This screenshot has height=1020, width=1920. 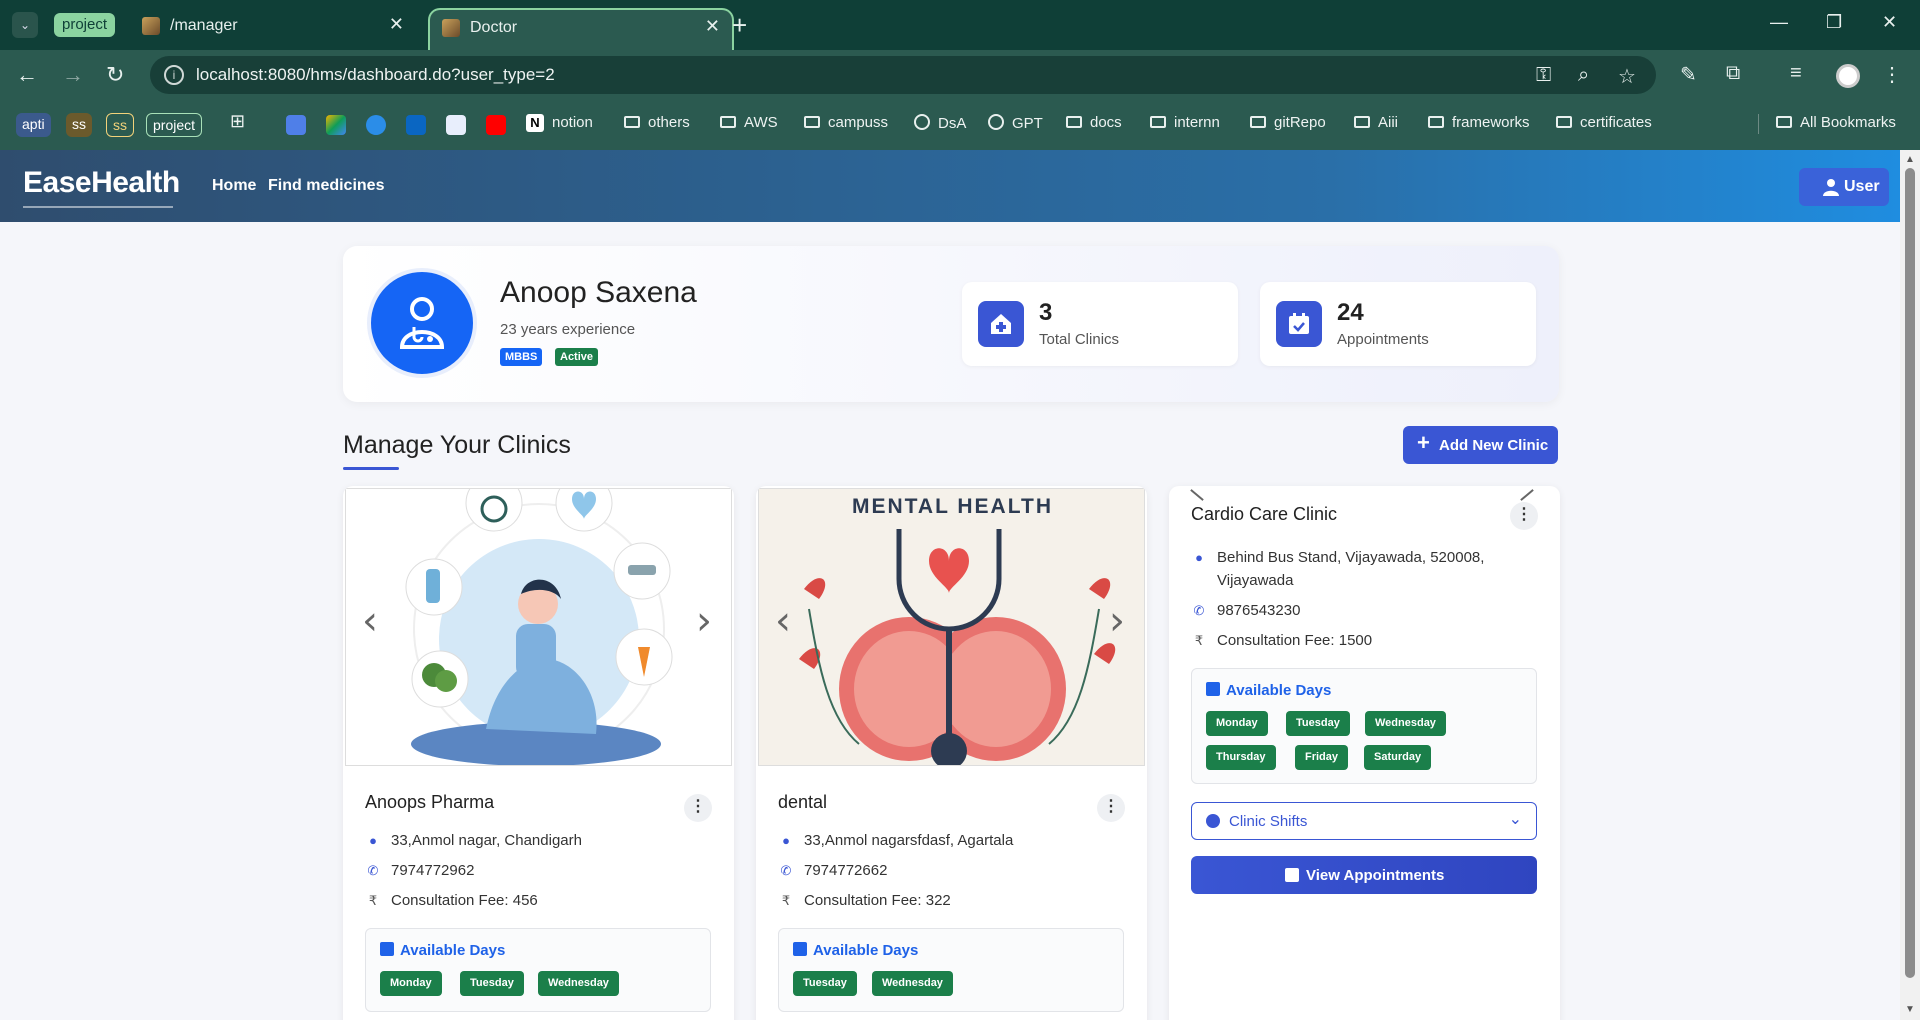 What do you see at coordinates (1364, 875) in the screenshot?
I see `view-appointments-button: View Appointments` at bounding box center [1364, 875].